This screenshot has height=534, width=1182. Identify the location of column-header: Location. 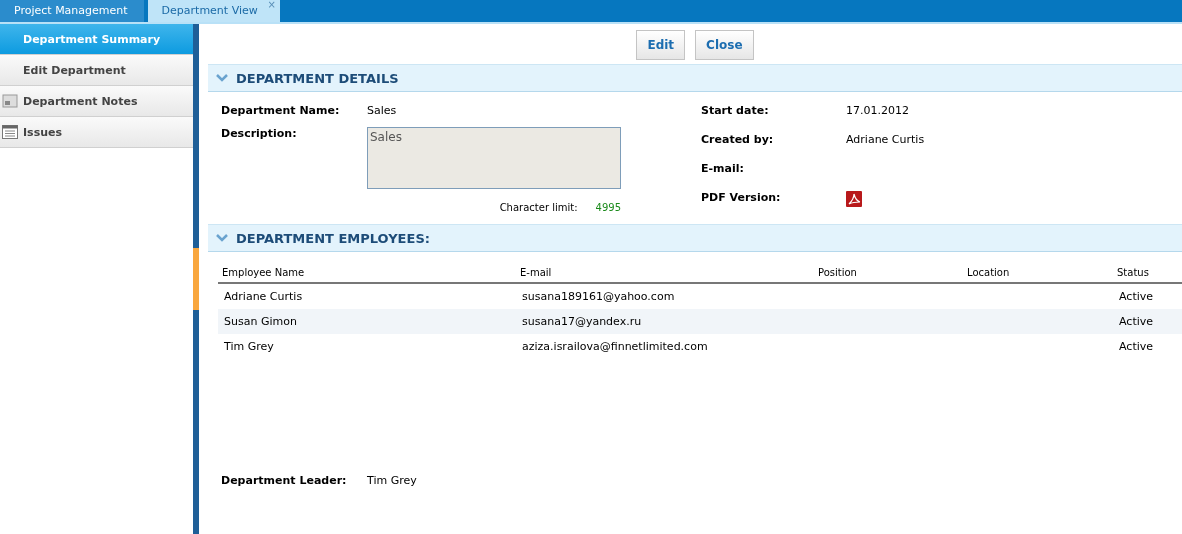
(989, 272).